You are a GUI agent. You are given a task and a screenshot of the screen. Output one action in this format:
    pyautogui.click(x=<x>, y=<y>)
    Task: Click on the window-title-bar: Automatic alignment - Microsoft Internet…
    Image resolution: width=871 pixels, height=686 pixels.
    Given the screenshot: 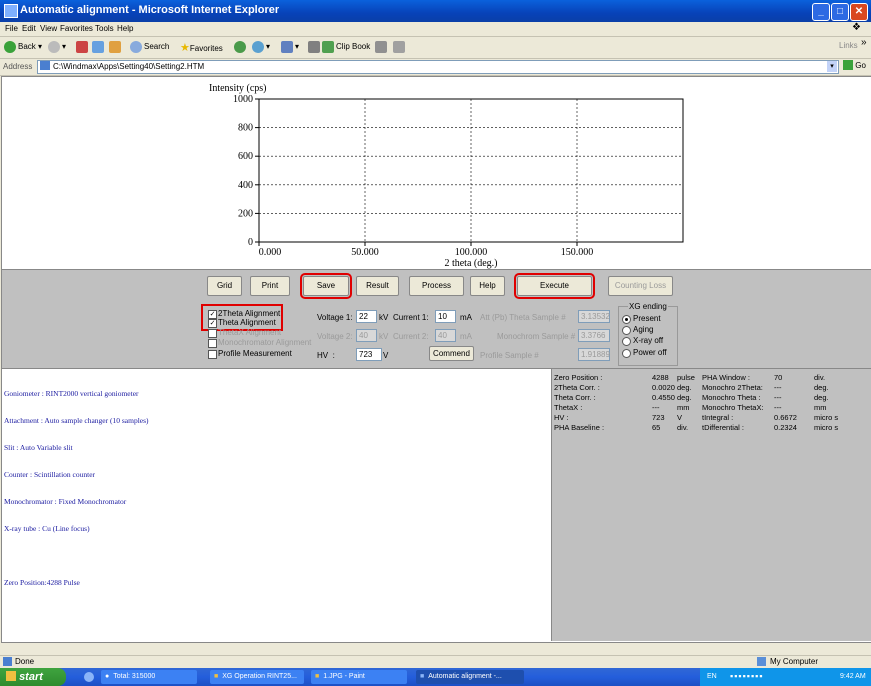 What is the action you would take?
    pyautogui.click(x=435, y=11)
    